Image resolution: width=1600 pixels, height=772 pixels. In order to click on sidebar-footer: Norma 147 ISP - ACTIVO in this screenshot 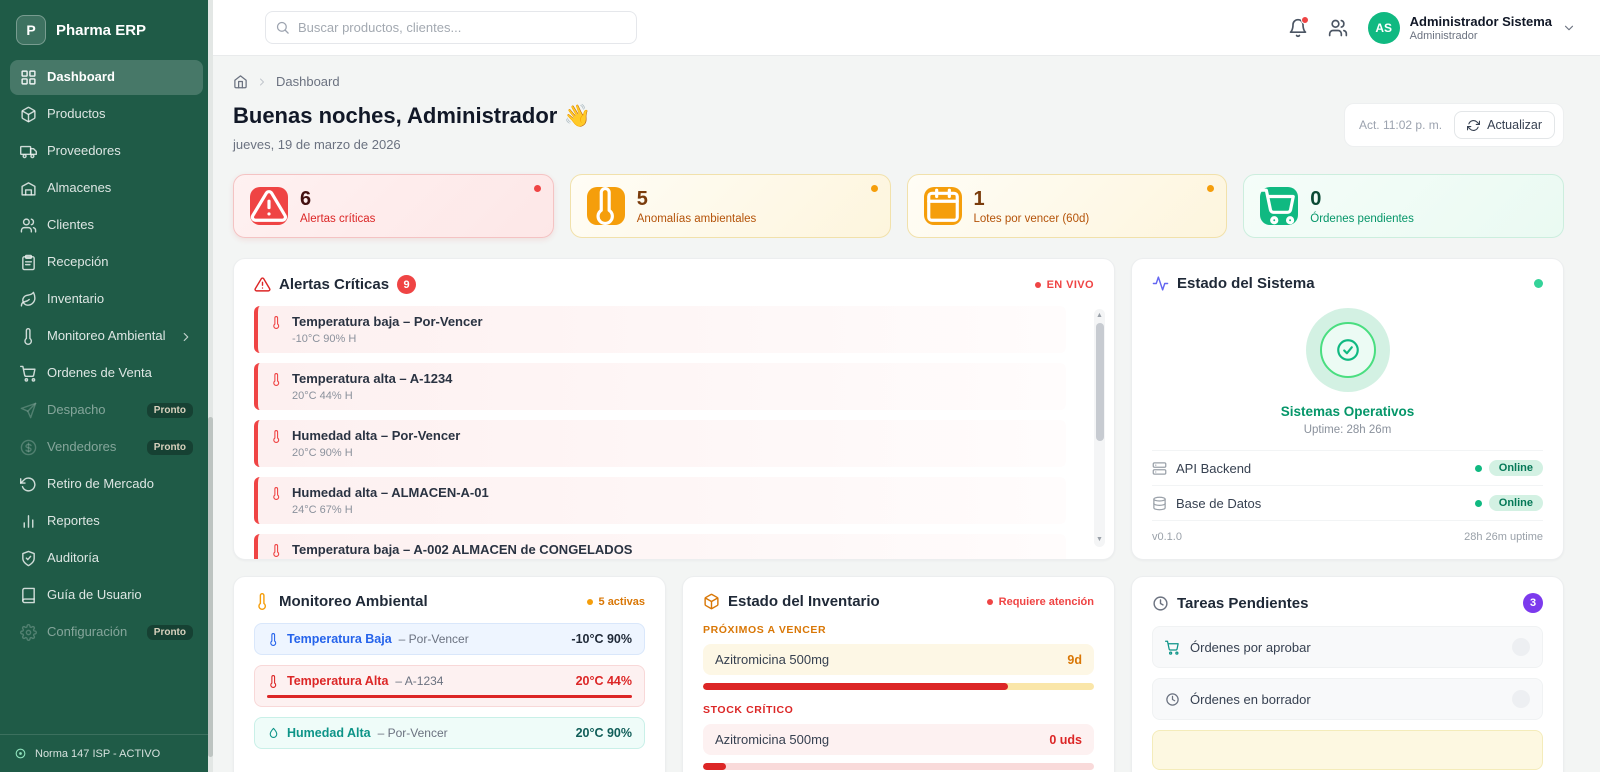, I will do `click(106, 753)`.